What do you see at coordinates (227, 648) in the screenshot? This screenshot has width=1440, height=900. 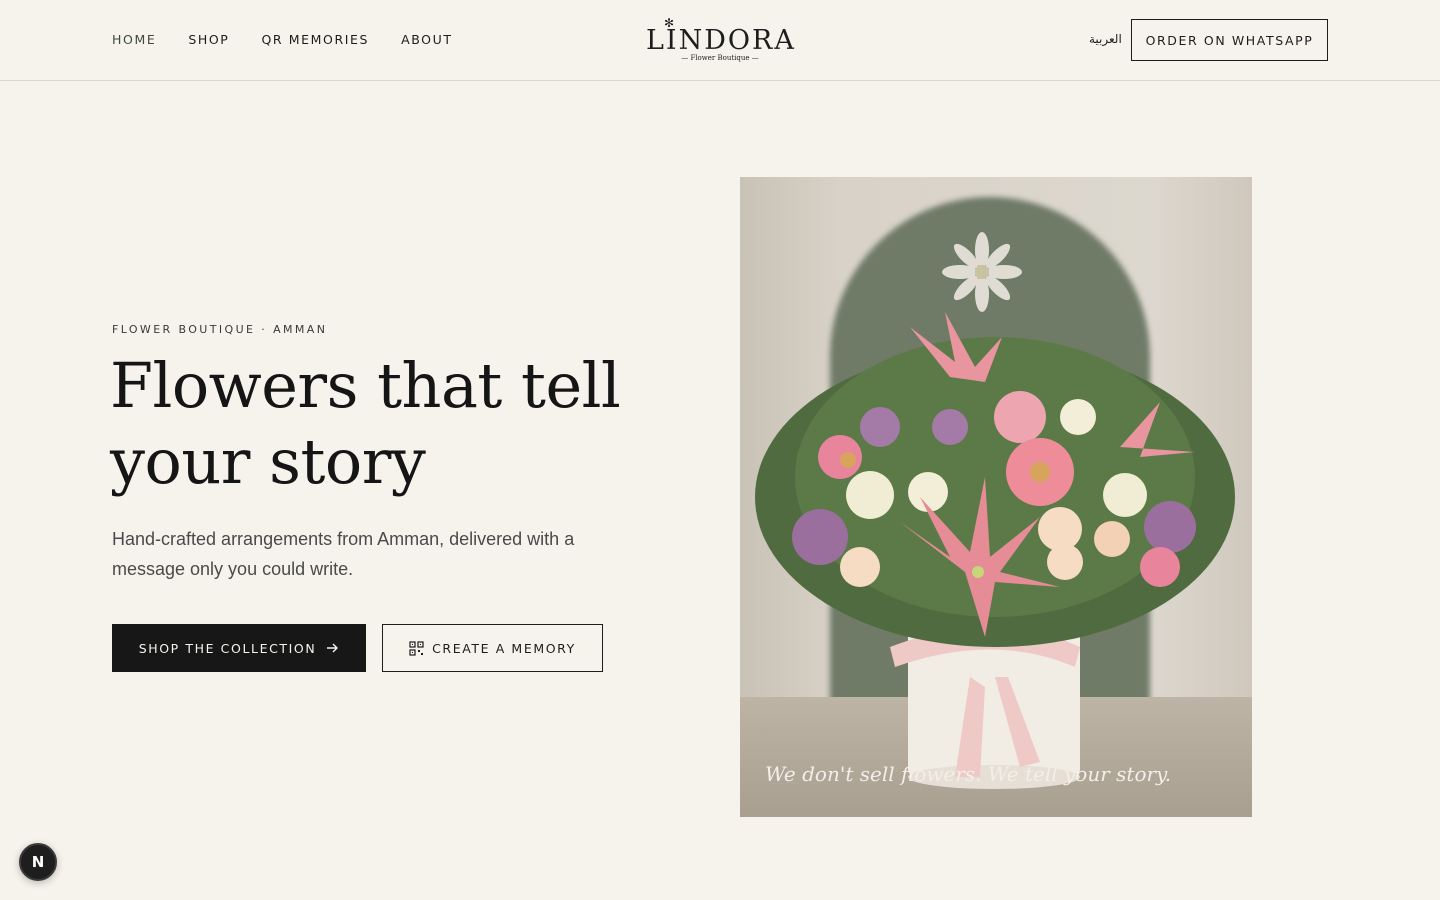 I see `shop-collection-label: SHOP THE COLLECTION` at bounding box center [227, 648].